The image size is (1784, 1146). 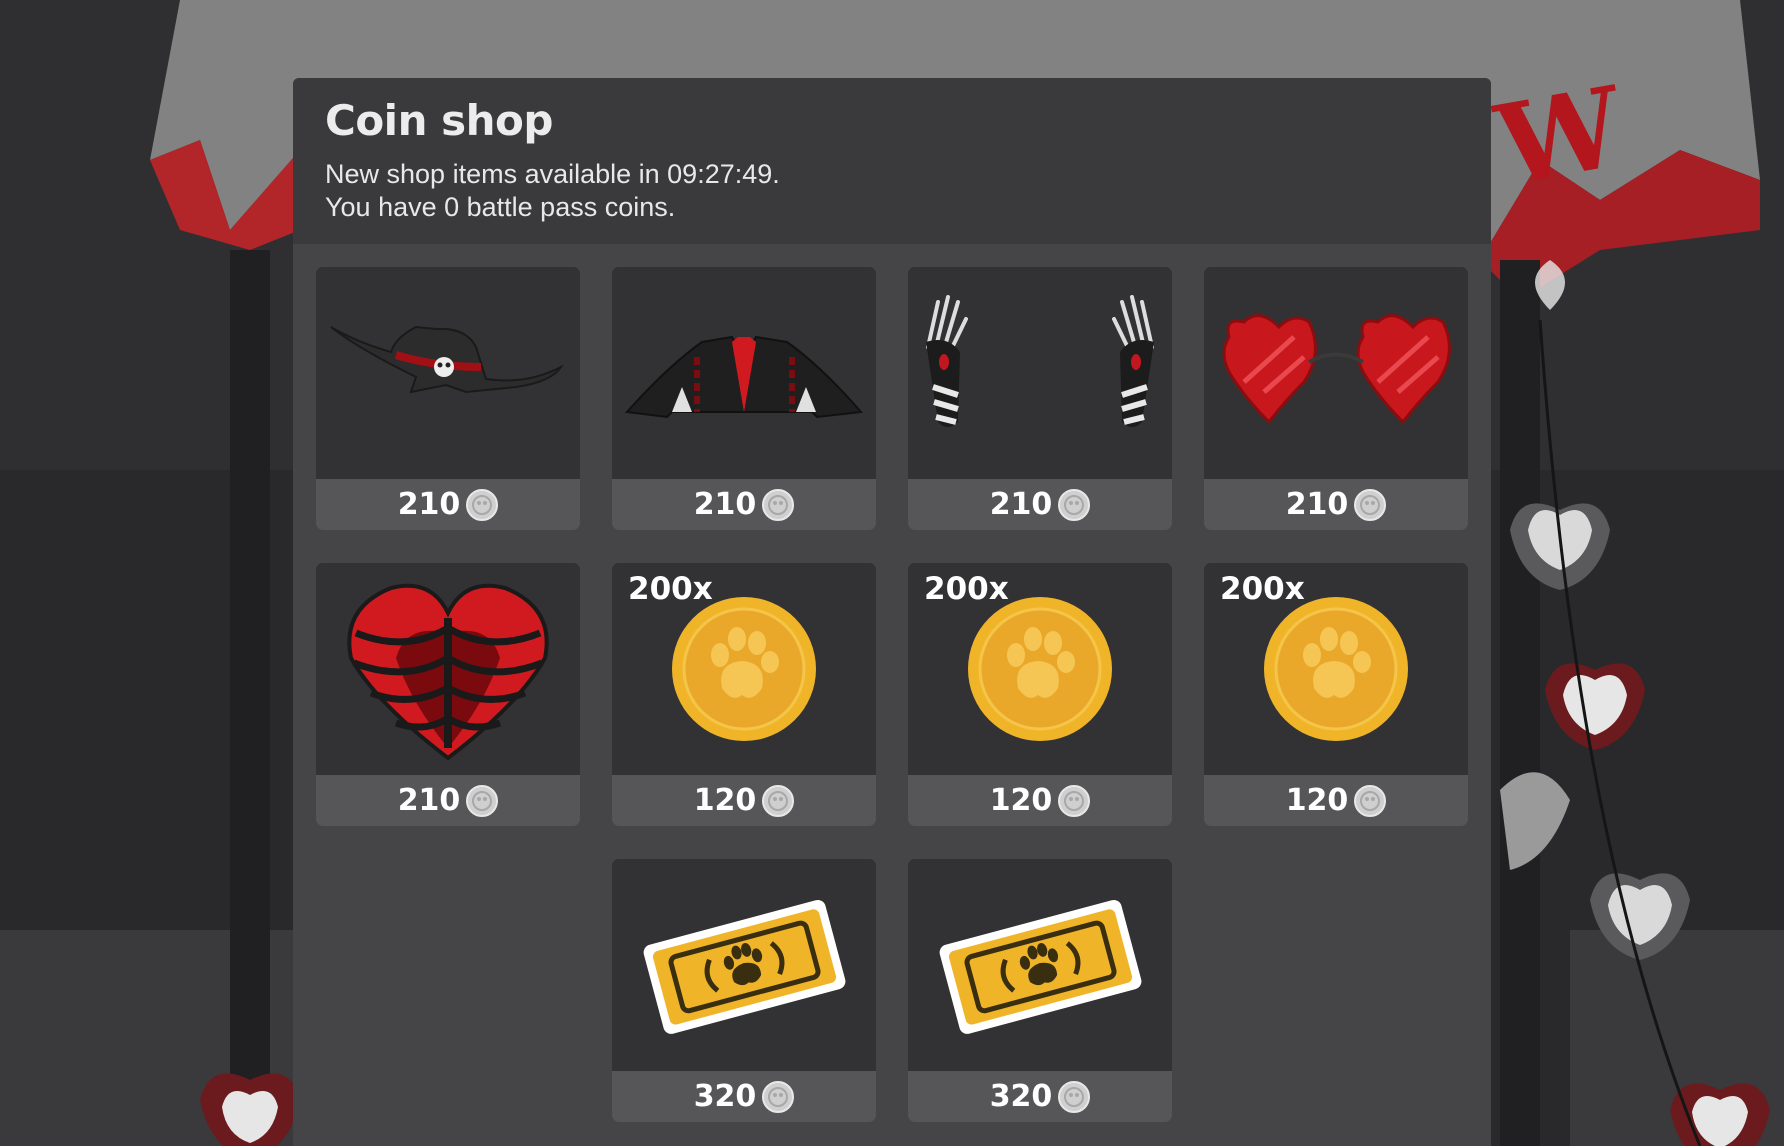 I want to click on svg-text: W, so click(x=1560, y=136).